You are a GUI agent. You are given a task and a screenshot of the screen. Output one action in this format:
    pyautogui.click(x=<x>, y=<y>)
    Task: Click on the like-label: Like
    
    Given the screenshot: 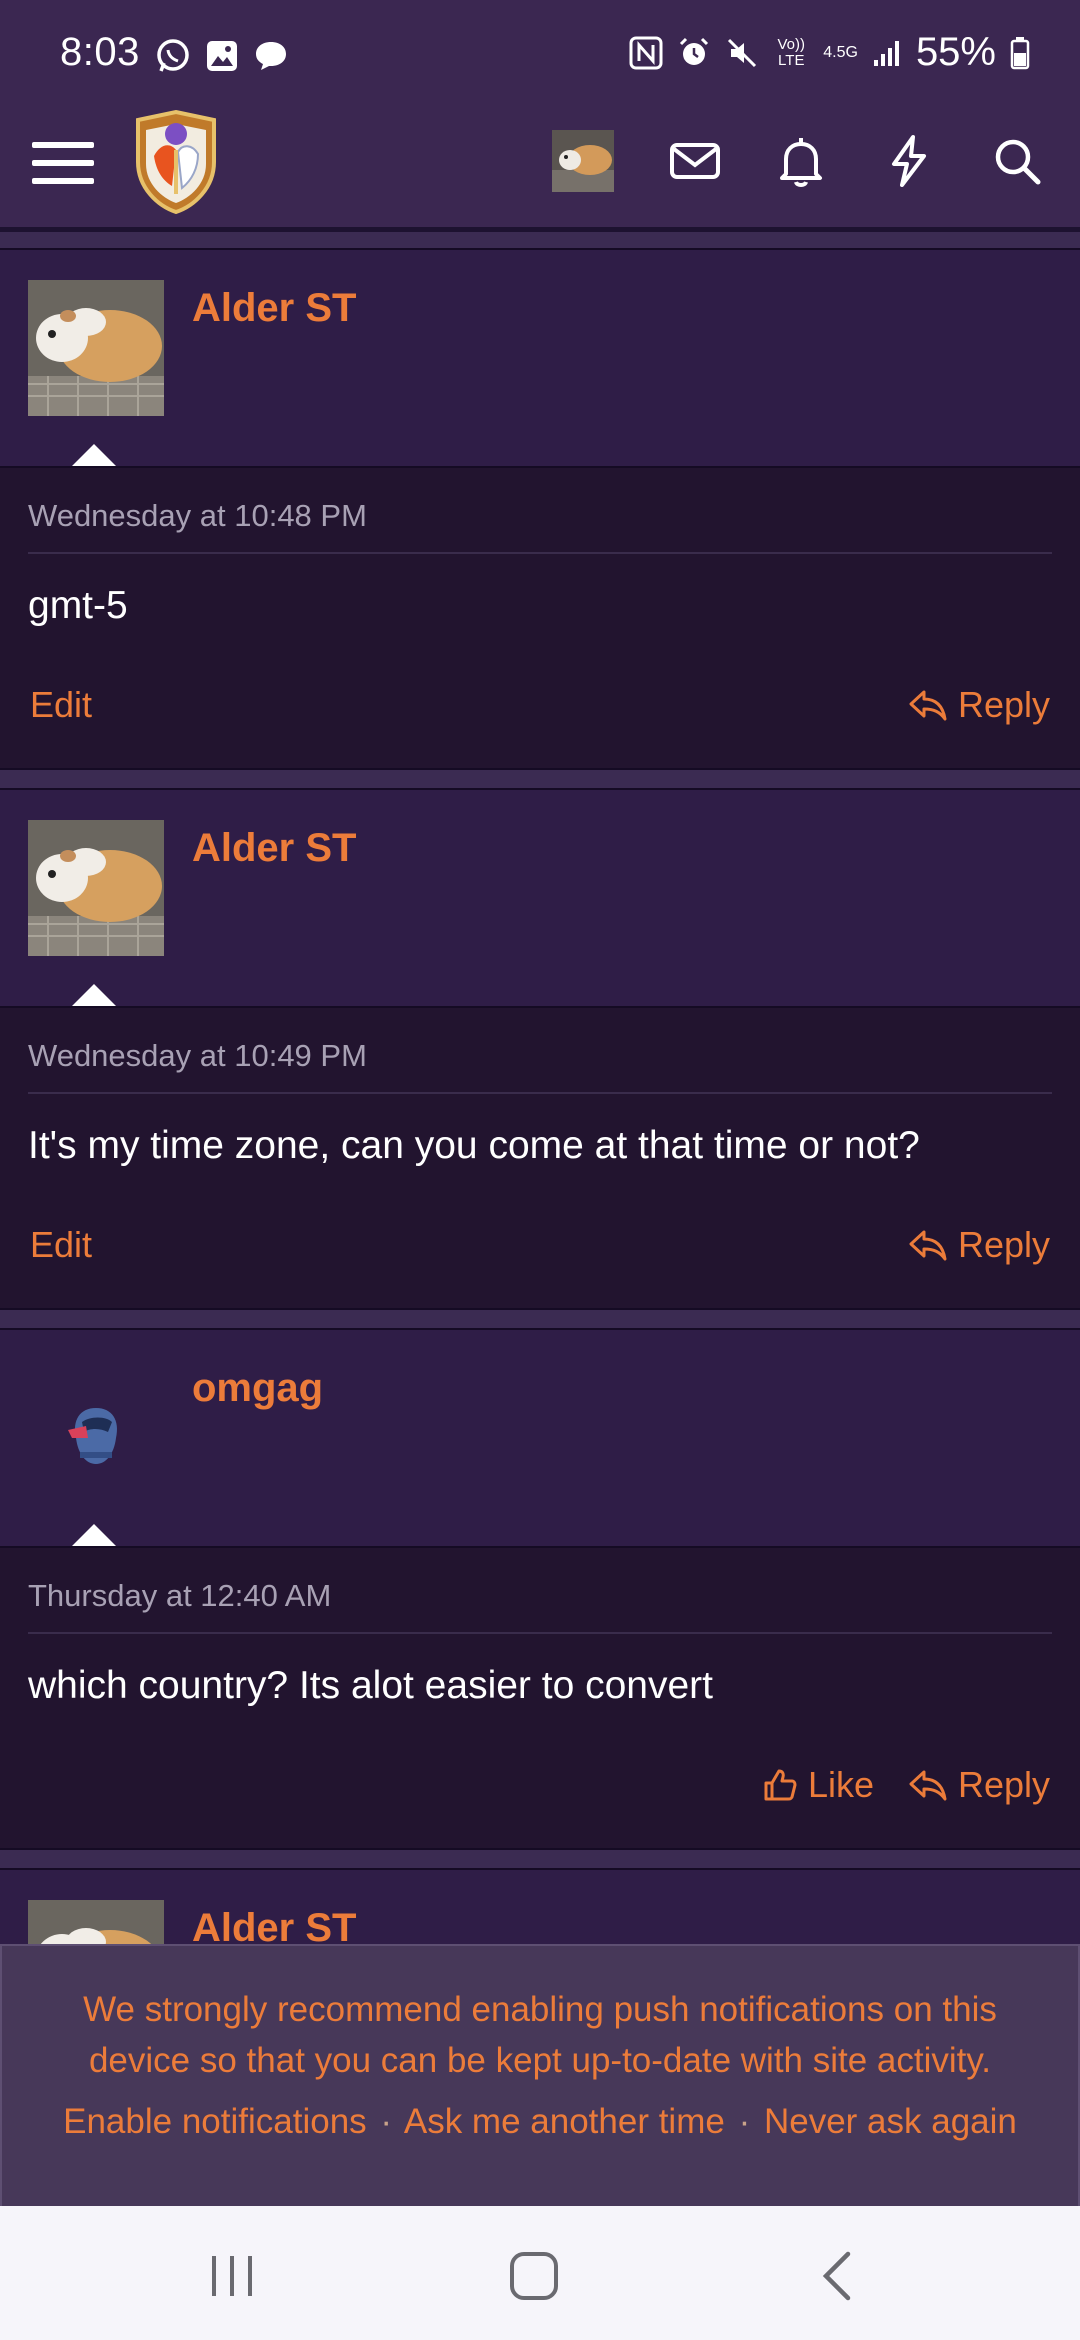 What is the action you would take?
    pyautogui.click(x=840, y=1784)
    